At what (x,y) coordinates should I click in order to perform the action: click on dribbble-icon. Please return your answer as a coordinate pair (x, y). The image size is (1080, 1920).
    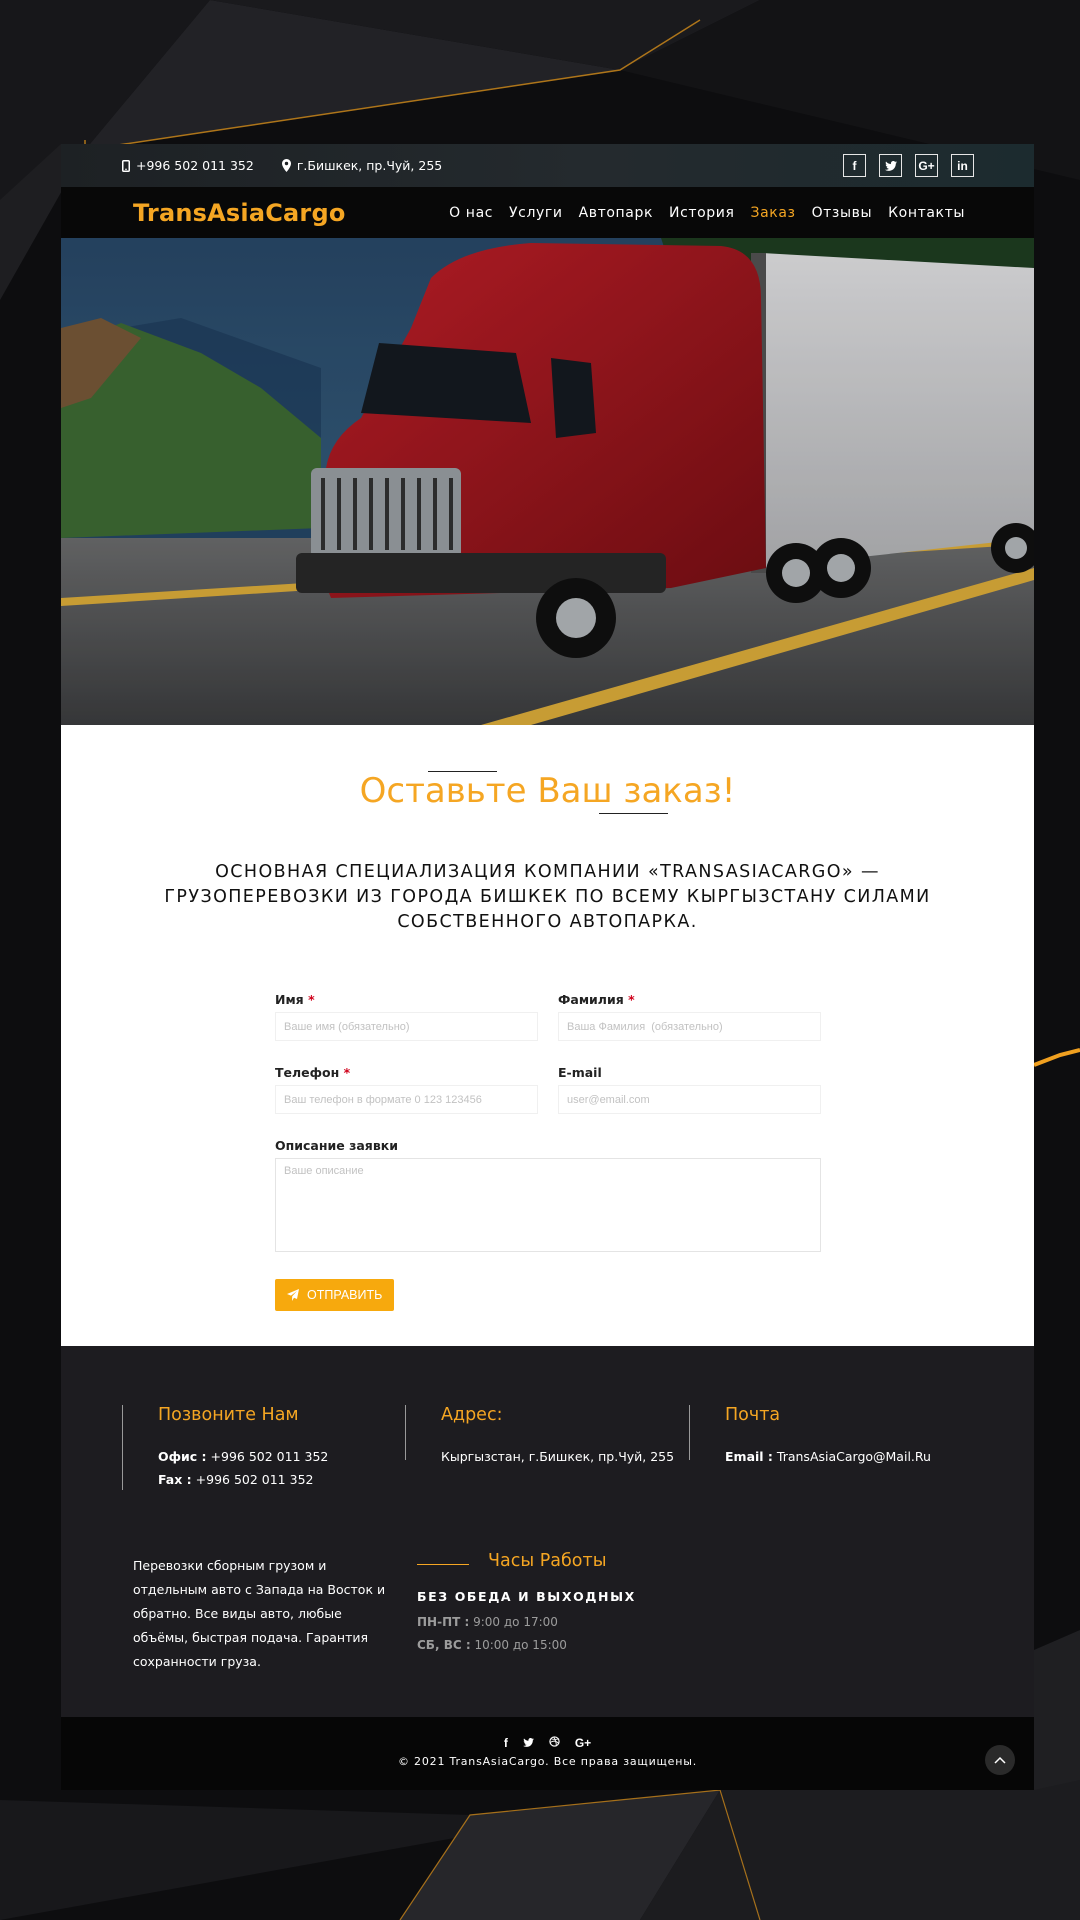
    Looking at the image, I should click on (554, 1743).